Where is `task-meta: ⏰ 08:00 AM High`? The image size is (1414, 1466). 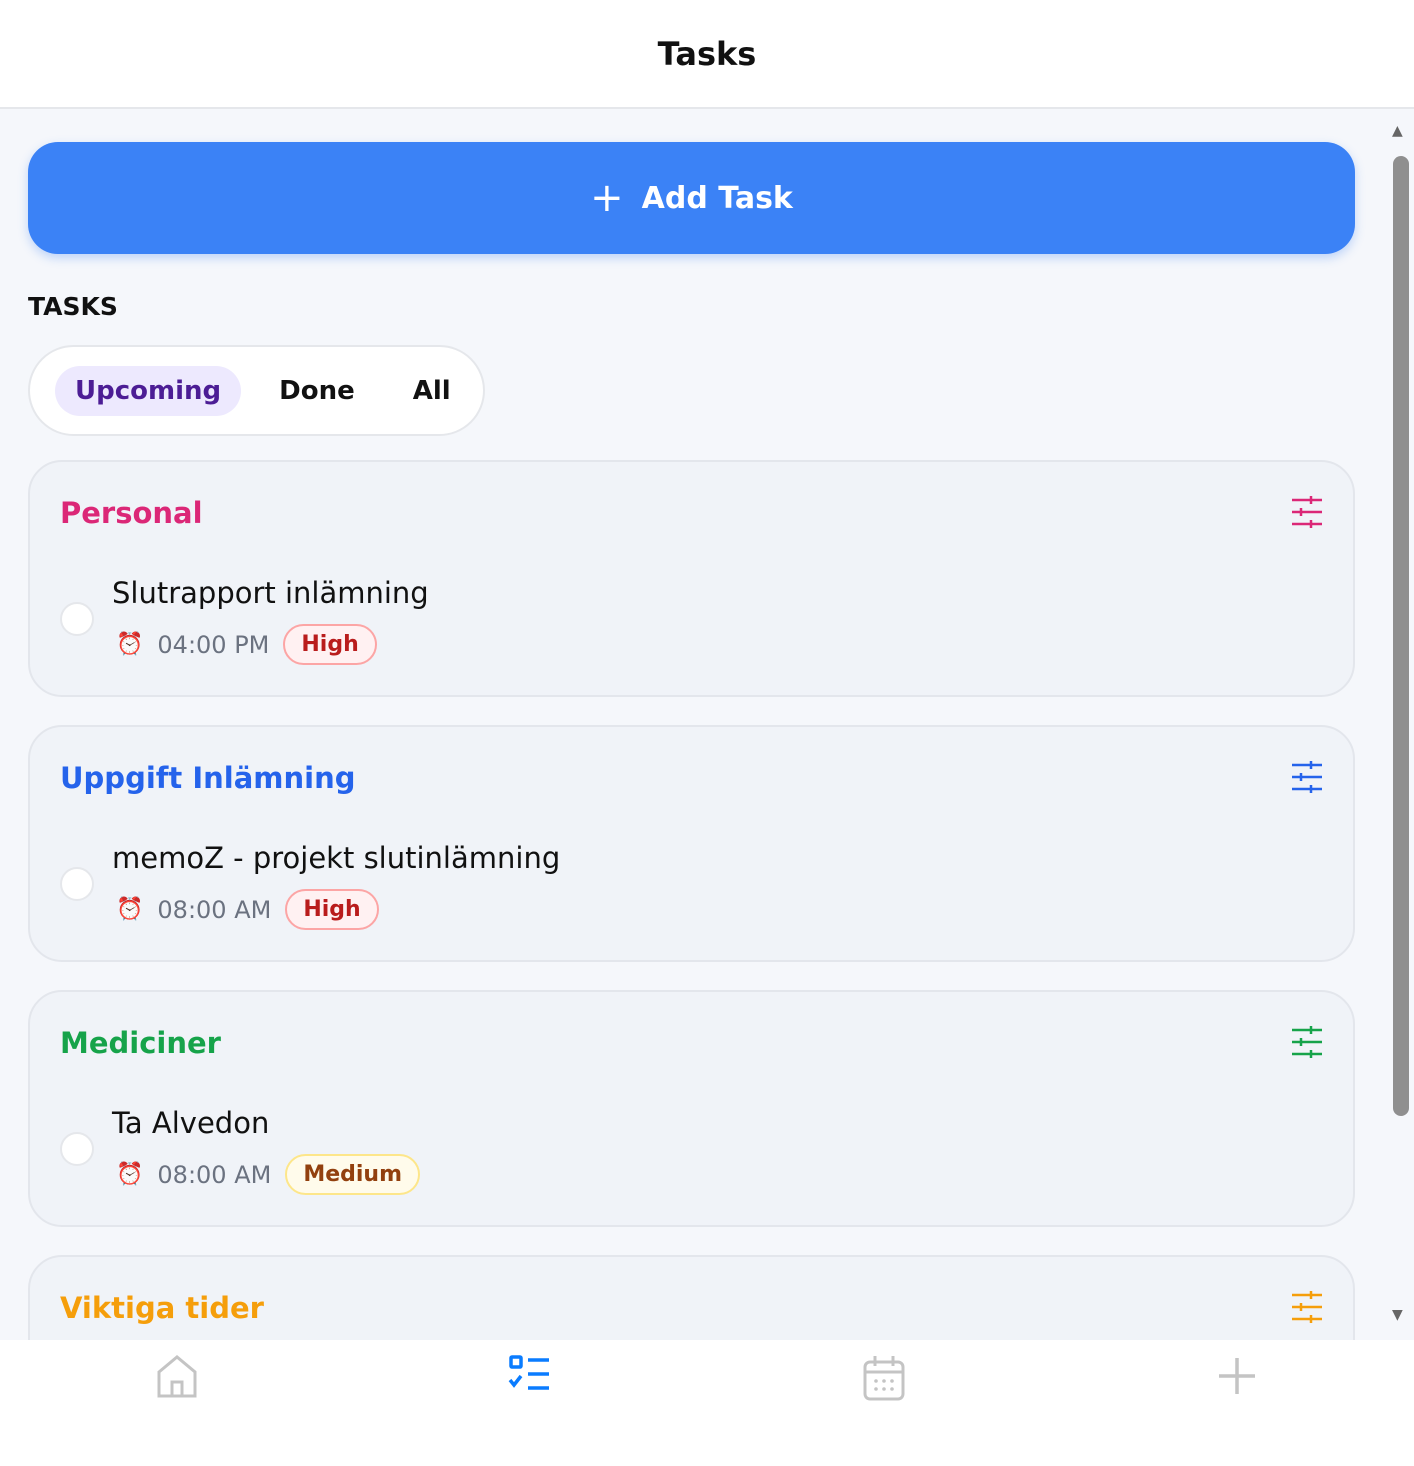 task-meta: ⏰ 08:00 AM High is located at coordinates (247, 909).